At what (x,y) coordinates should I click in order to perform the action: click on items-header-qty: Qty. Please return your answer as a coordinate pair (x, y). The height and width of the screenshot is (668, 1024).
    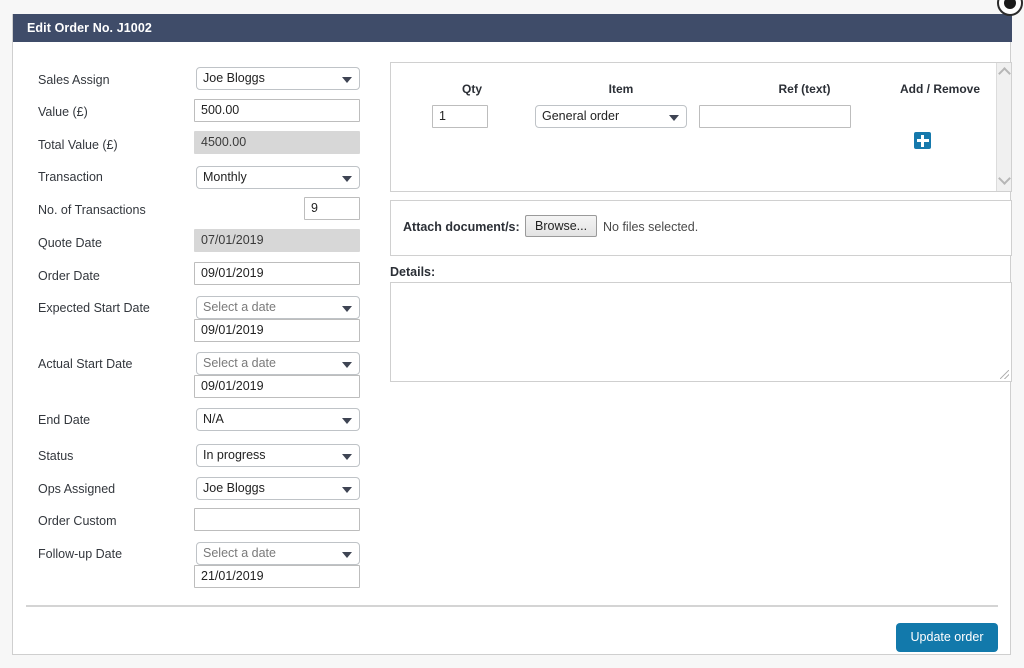
    Looking at the image, I should click on (471, 89).